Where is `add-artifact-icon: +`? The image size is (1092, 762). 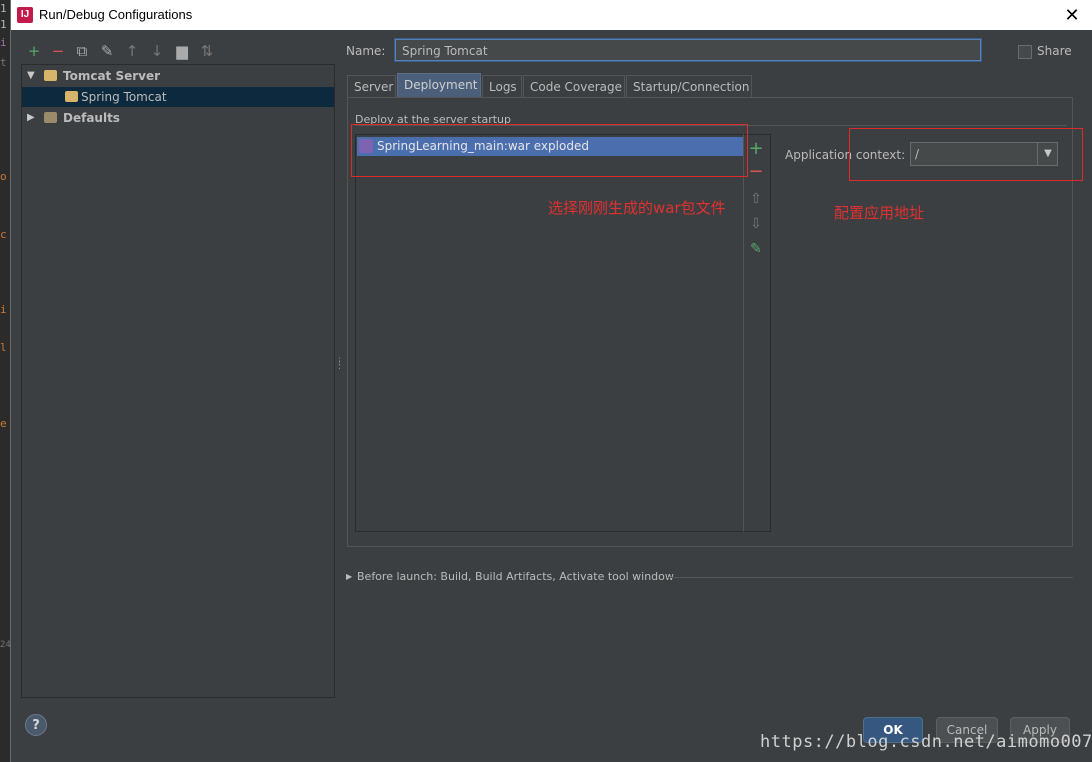
add-artifact-icon: + is located at coordinates (756, 149).